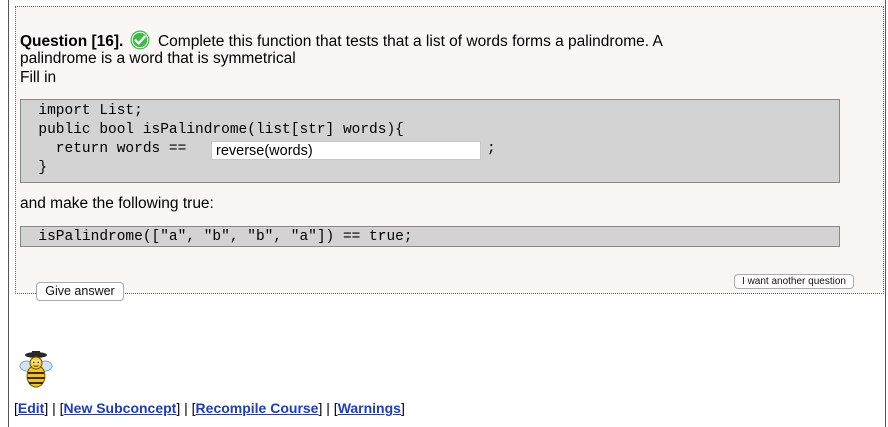 This screenshot has height=427, width=888. I want to click on code-line-return: return words ==, so click(108, 149).